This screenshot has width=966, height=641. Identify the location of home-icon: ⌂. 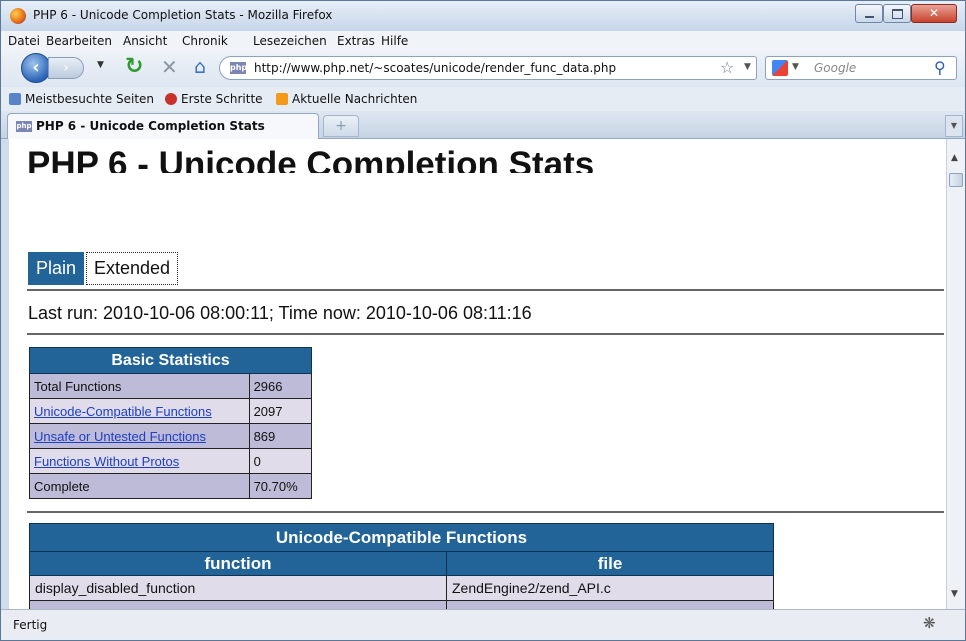
(200, 67).